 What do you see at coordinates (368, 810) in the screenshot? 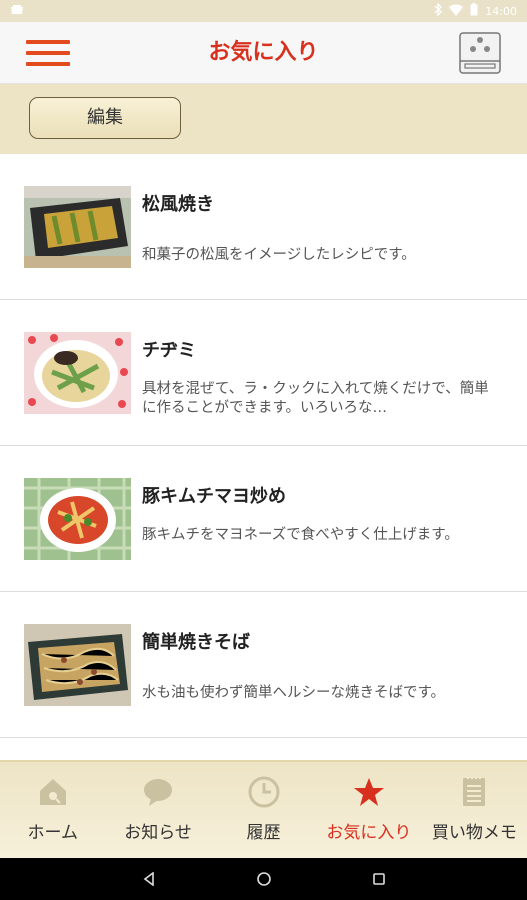
I see `tab-favorites: お気に入り` at bounding box center [368, 810].